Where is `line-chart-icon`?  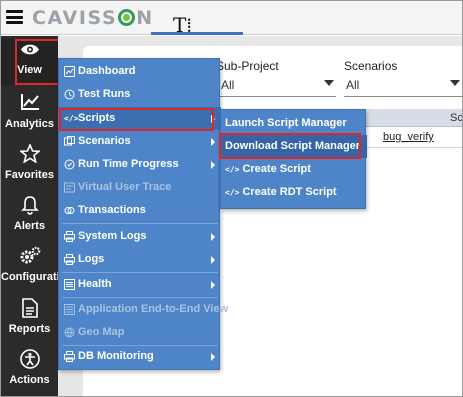
line-chart-icon is located at coordinates (29, 104).